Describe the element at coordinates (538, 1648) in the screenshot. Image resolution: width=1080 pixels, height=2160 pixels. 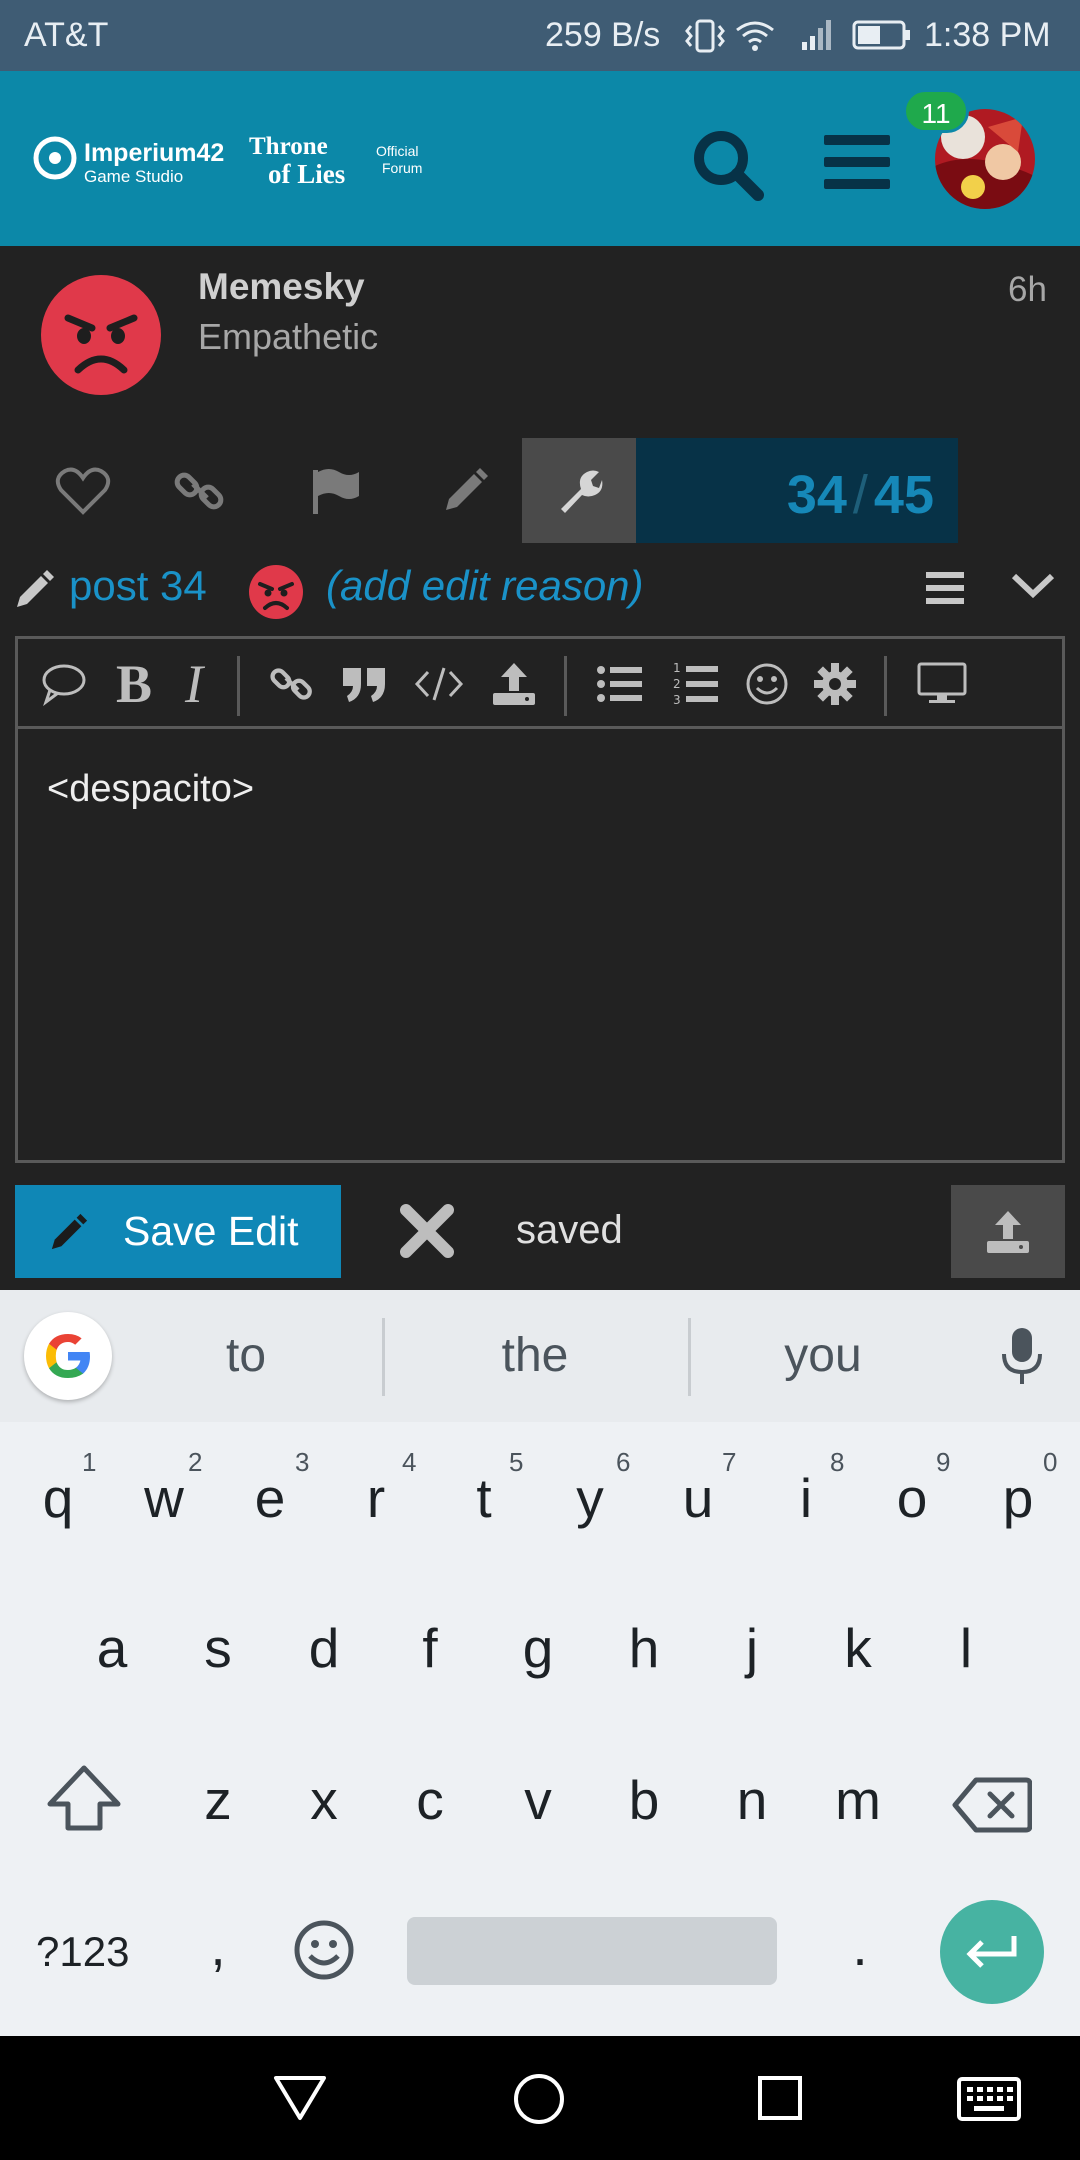
I see `key-g: g` at that location.